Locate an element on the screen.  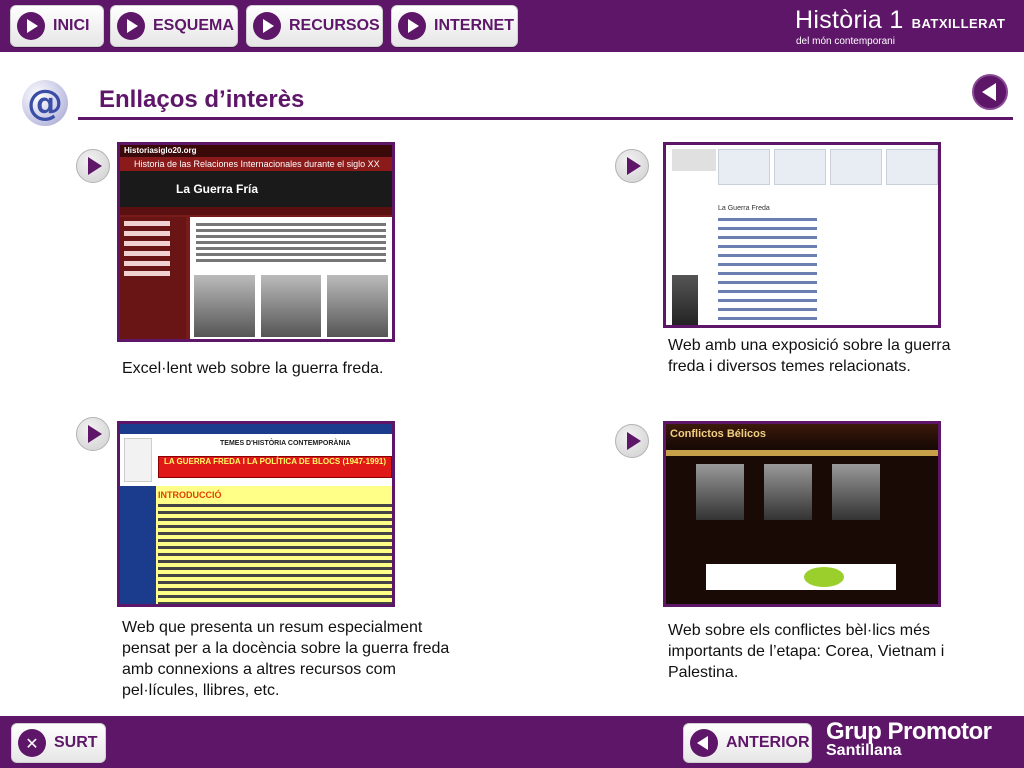
nav-button-internet: INTERNET is located at coordinates (454, 26).